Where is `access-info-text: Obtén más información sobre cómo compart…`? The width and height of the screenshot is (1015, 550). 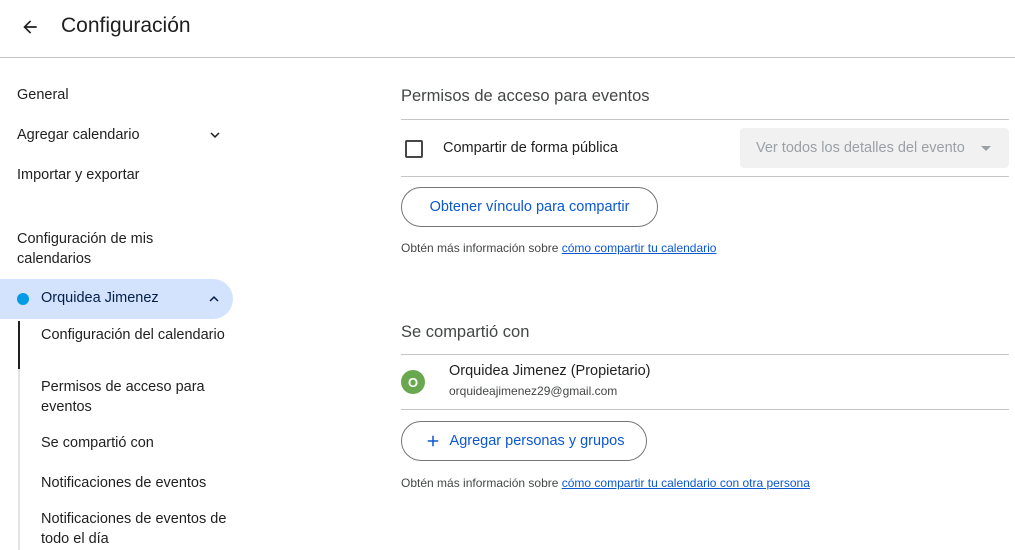
access-info-text: Obtén más información sobre cómo compart… is located at coordinates (558, 248).